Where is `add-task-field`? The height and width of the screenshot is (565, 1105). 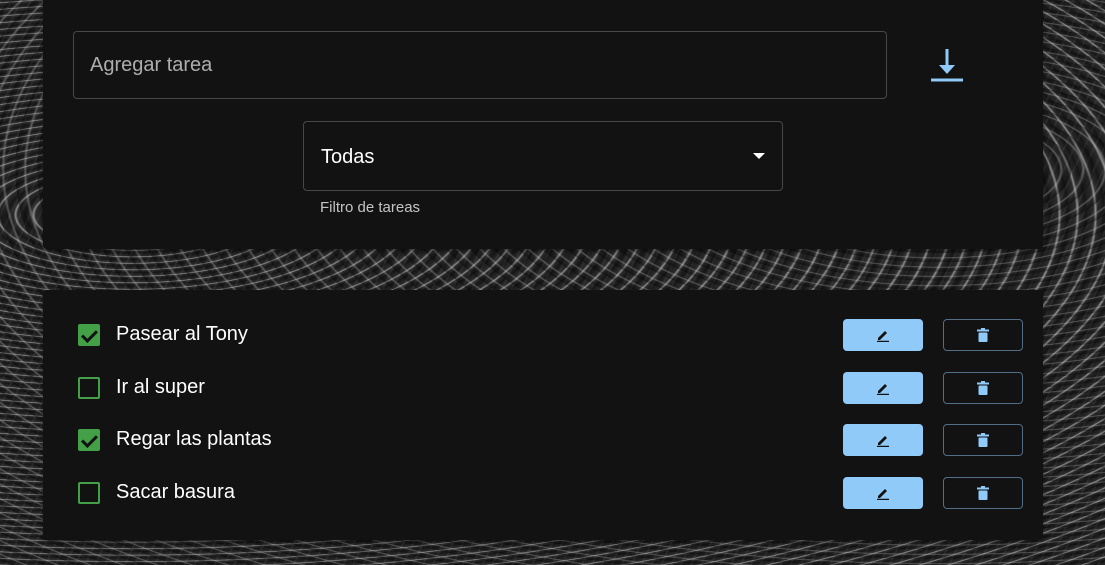
add-task-field is located at coordinates (480, 65).